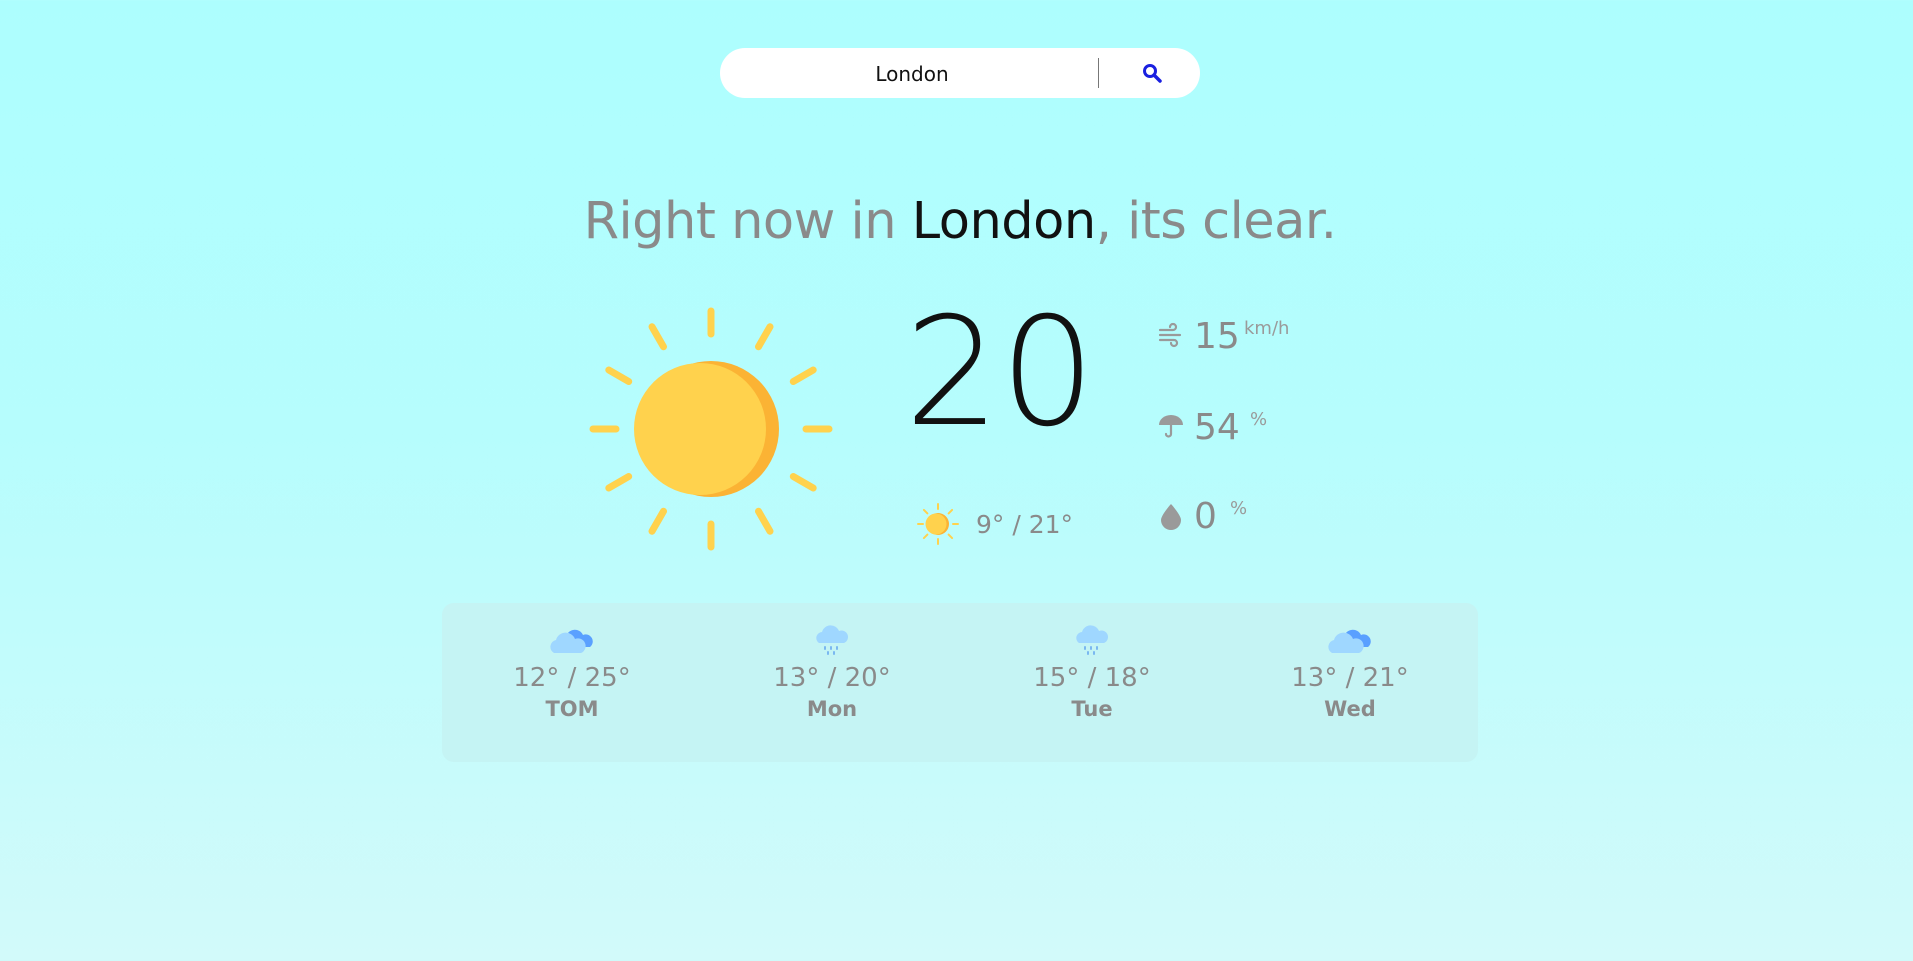 This screenshot has width=1913, height=961. What do you see at coordinates (1098, 73) in the screenshot?
I see `search-divider` at bounding box center [1098, 73].